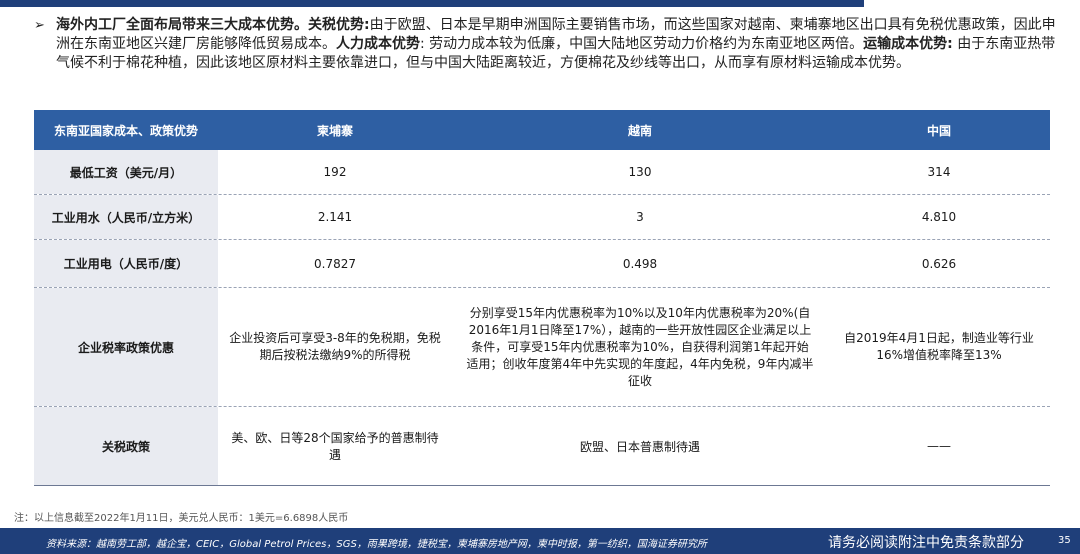 The width and height of the screenshot is (1080, 554). Describe the element at coordinates (213, 25) in the screenshot. I see `intro-heading: 海外内工厂全面布局带来三大成本优势。关税优势:` at that location.